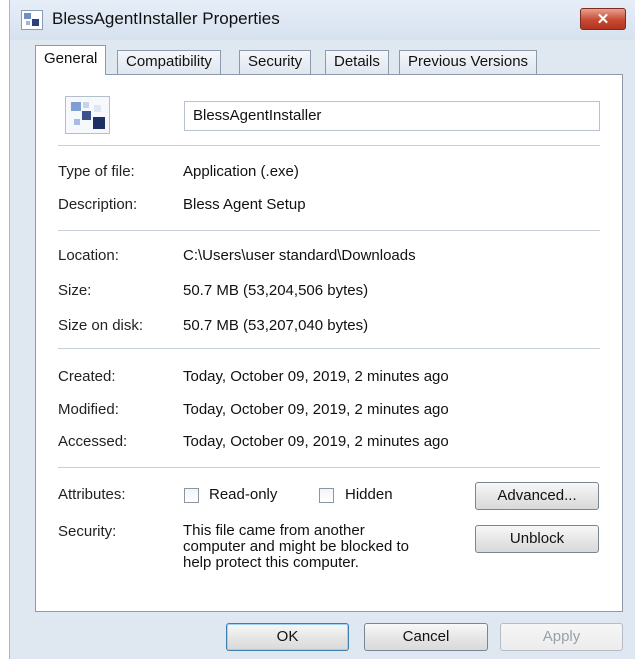 Image resolution: width=635 pixels, height=659 pixels. I want to click on security-warning-line: computer and might be blocked to, so click(296, 546).